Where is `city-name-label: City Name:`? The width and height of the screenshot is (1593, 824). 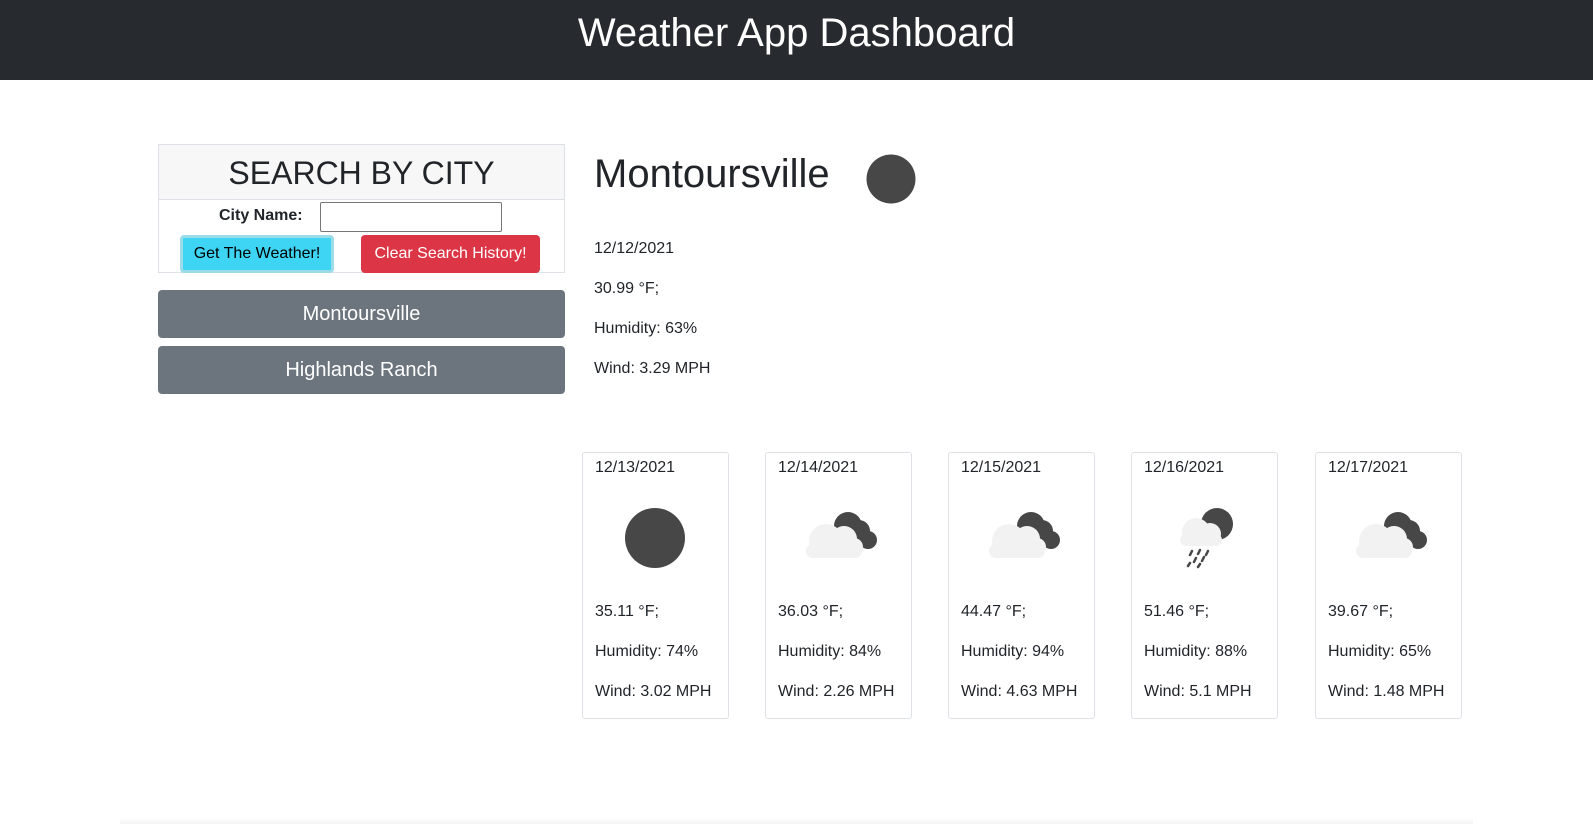 city-name-label: City Name: is located at coordinates (261, 215).